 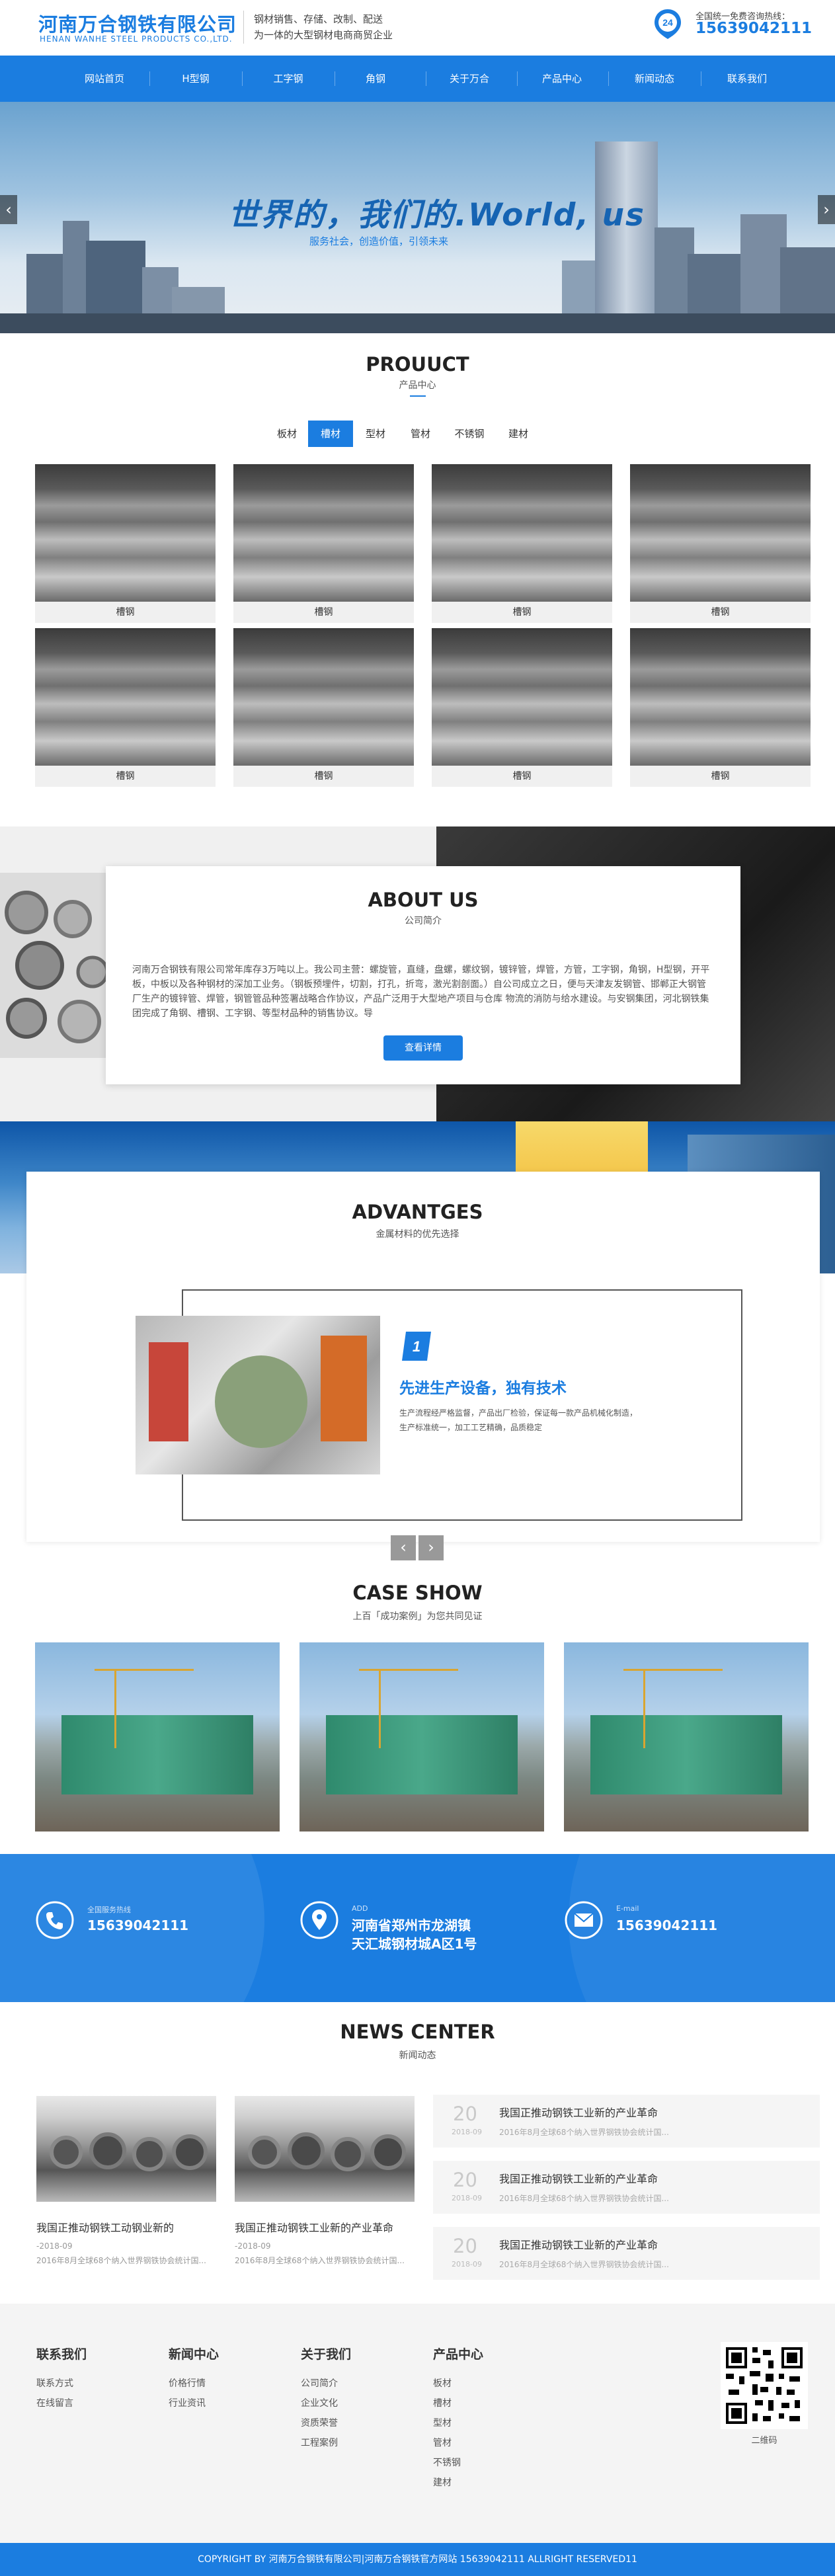 What do you see at coordinates (654, 79) in the screenshot?
I see `nav-news: 新闻动态` at bounding box center [654, 79].